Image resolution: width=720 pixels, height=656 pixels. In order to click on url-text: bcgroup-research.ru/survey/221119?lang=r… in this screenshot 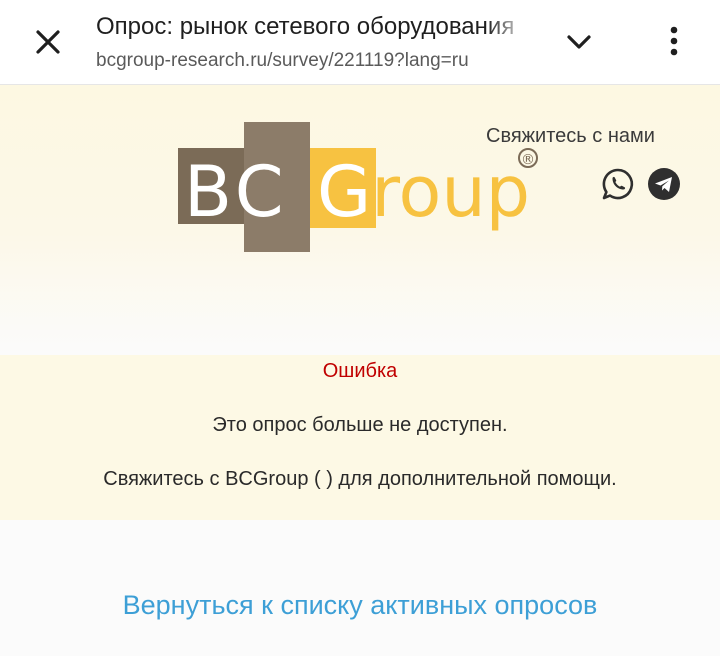, I will do `click(313, 61)`.